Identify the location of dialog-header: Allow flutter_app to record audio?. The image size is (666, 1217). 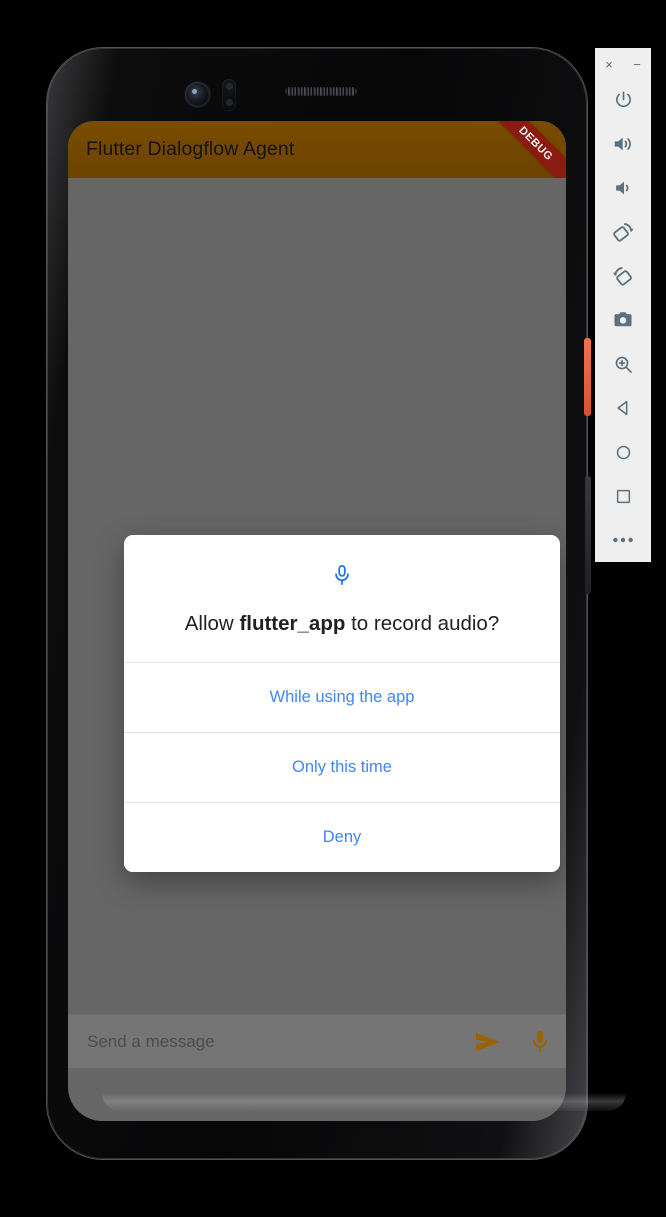
(342, 598).